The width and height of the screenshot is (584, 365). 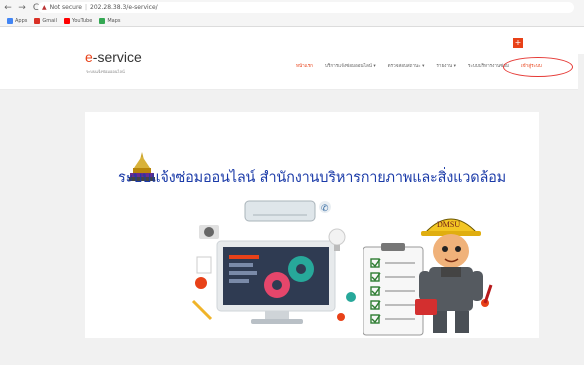 What do you see at coordinates (109, 20) in the screenshot?
I see `bookmark-maps: Maps` at bounding box center [109, 20].